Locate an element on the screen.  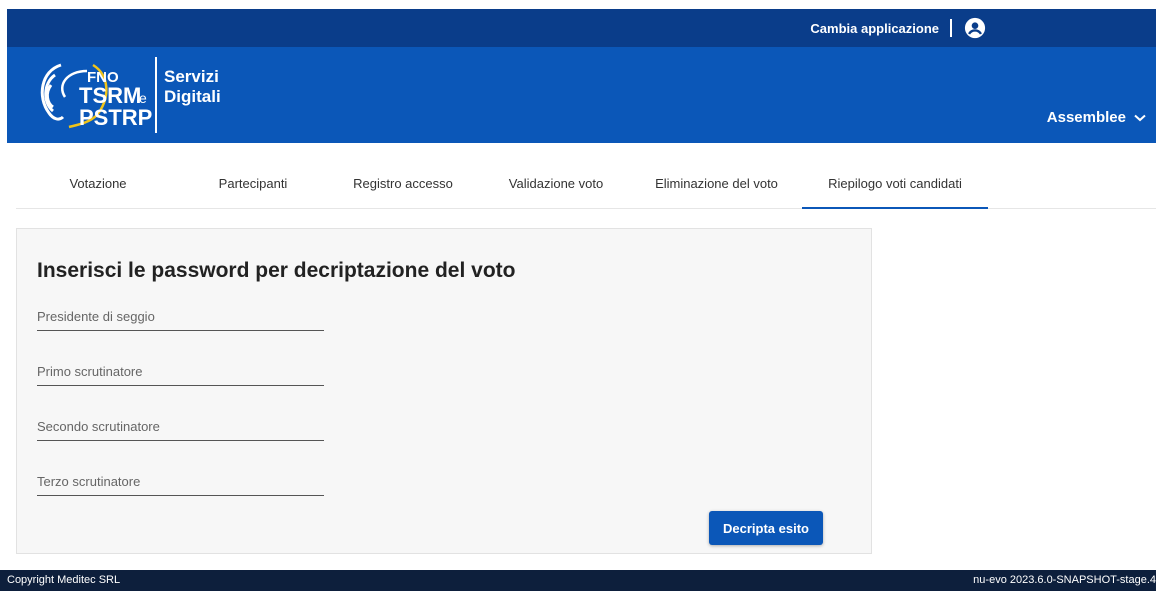
tab-riepilogo-voti-candidati: Riepilogo voti candidati is located at coordinates (895, 188).